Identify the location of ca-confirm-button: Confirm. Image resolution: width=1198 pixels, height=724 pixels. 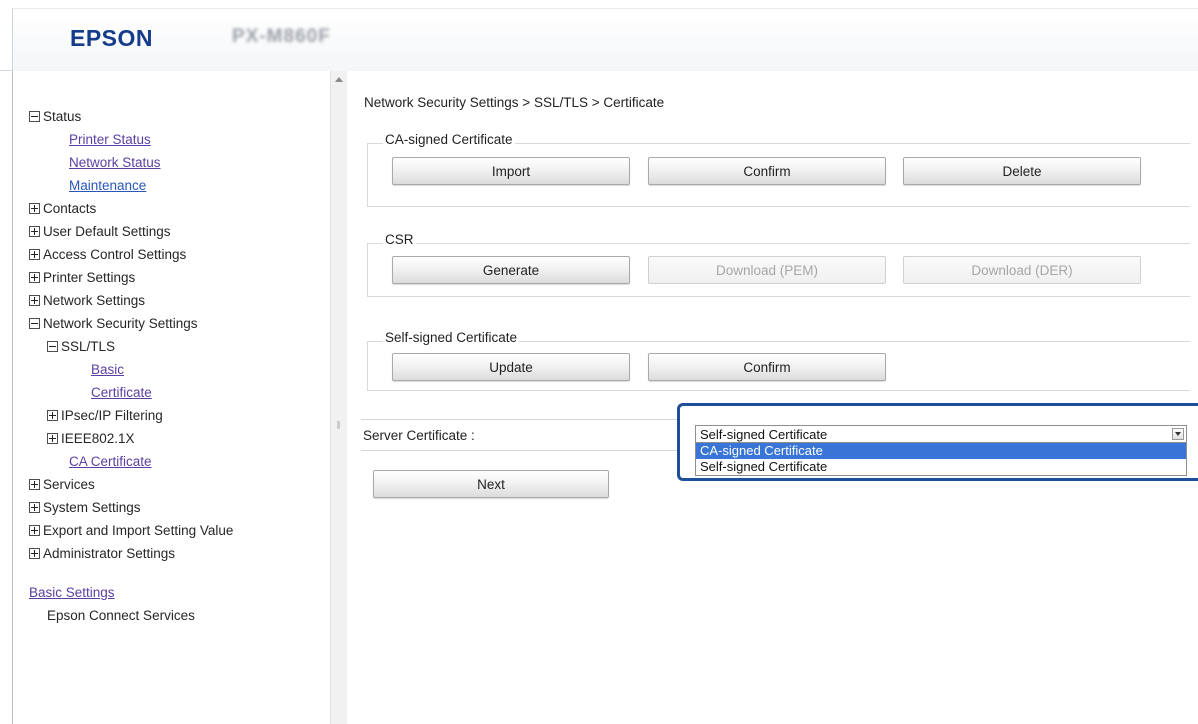
(767, 171).